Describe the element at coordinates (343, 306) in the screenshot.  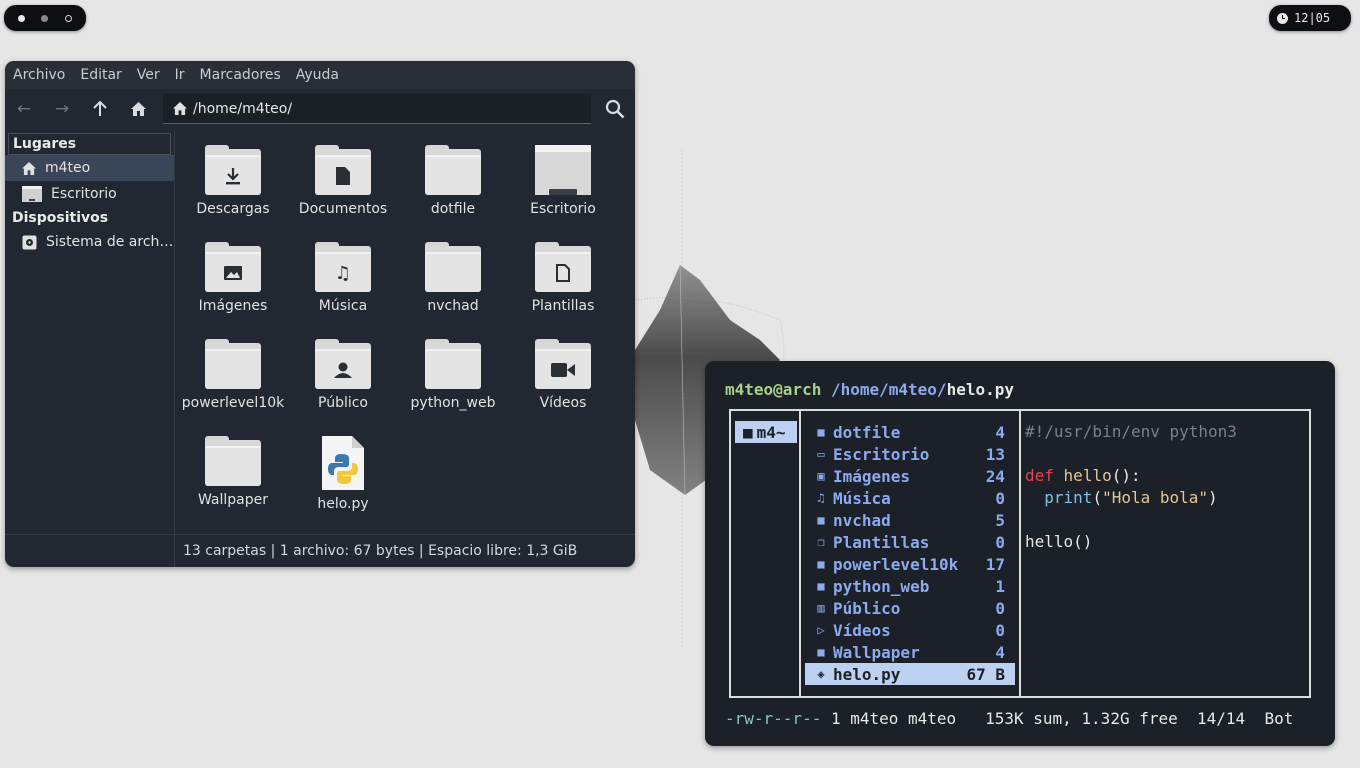
I see `file-label: Música` at that location.